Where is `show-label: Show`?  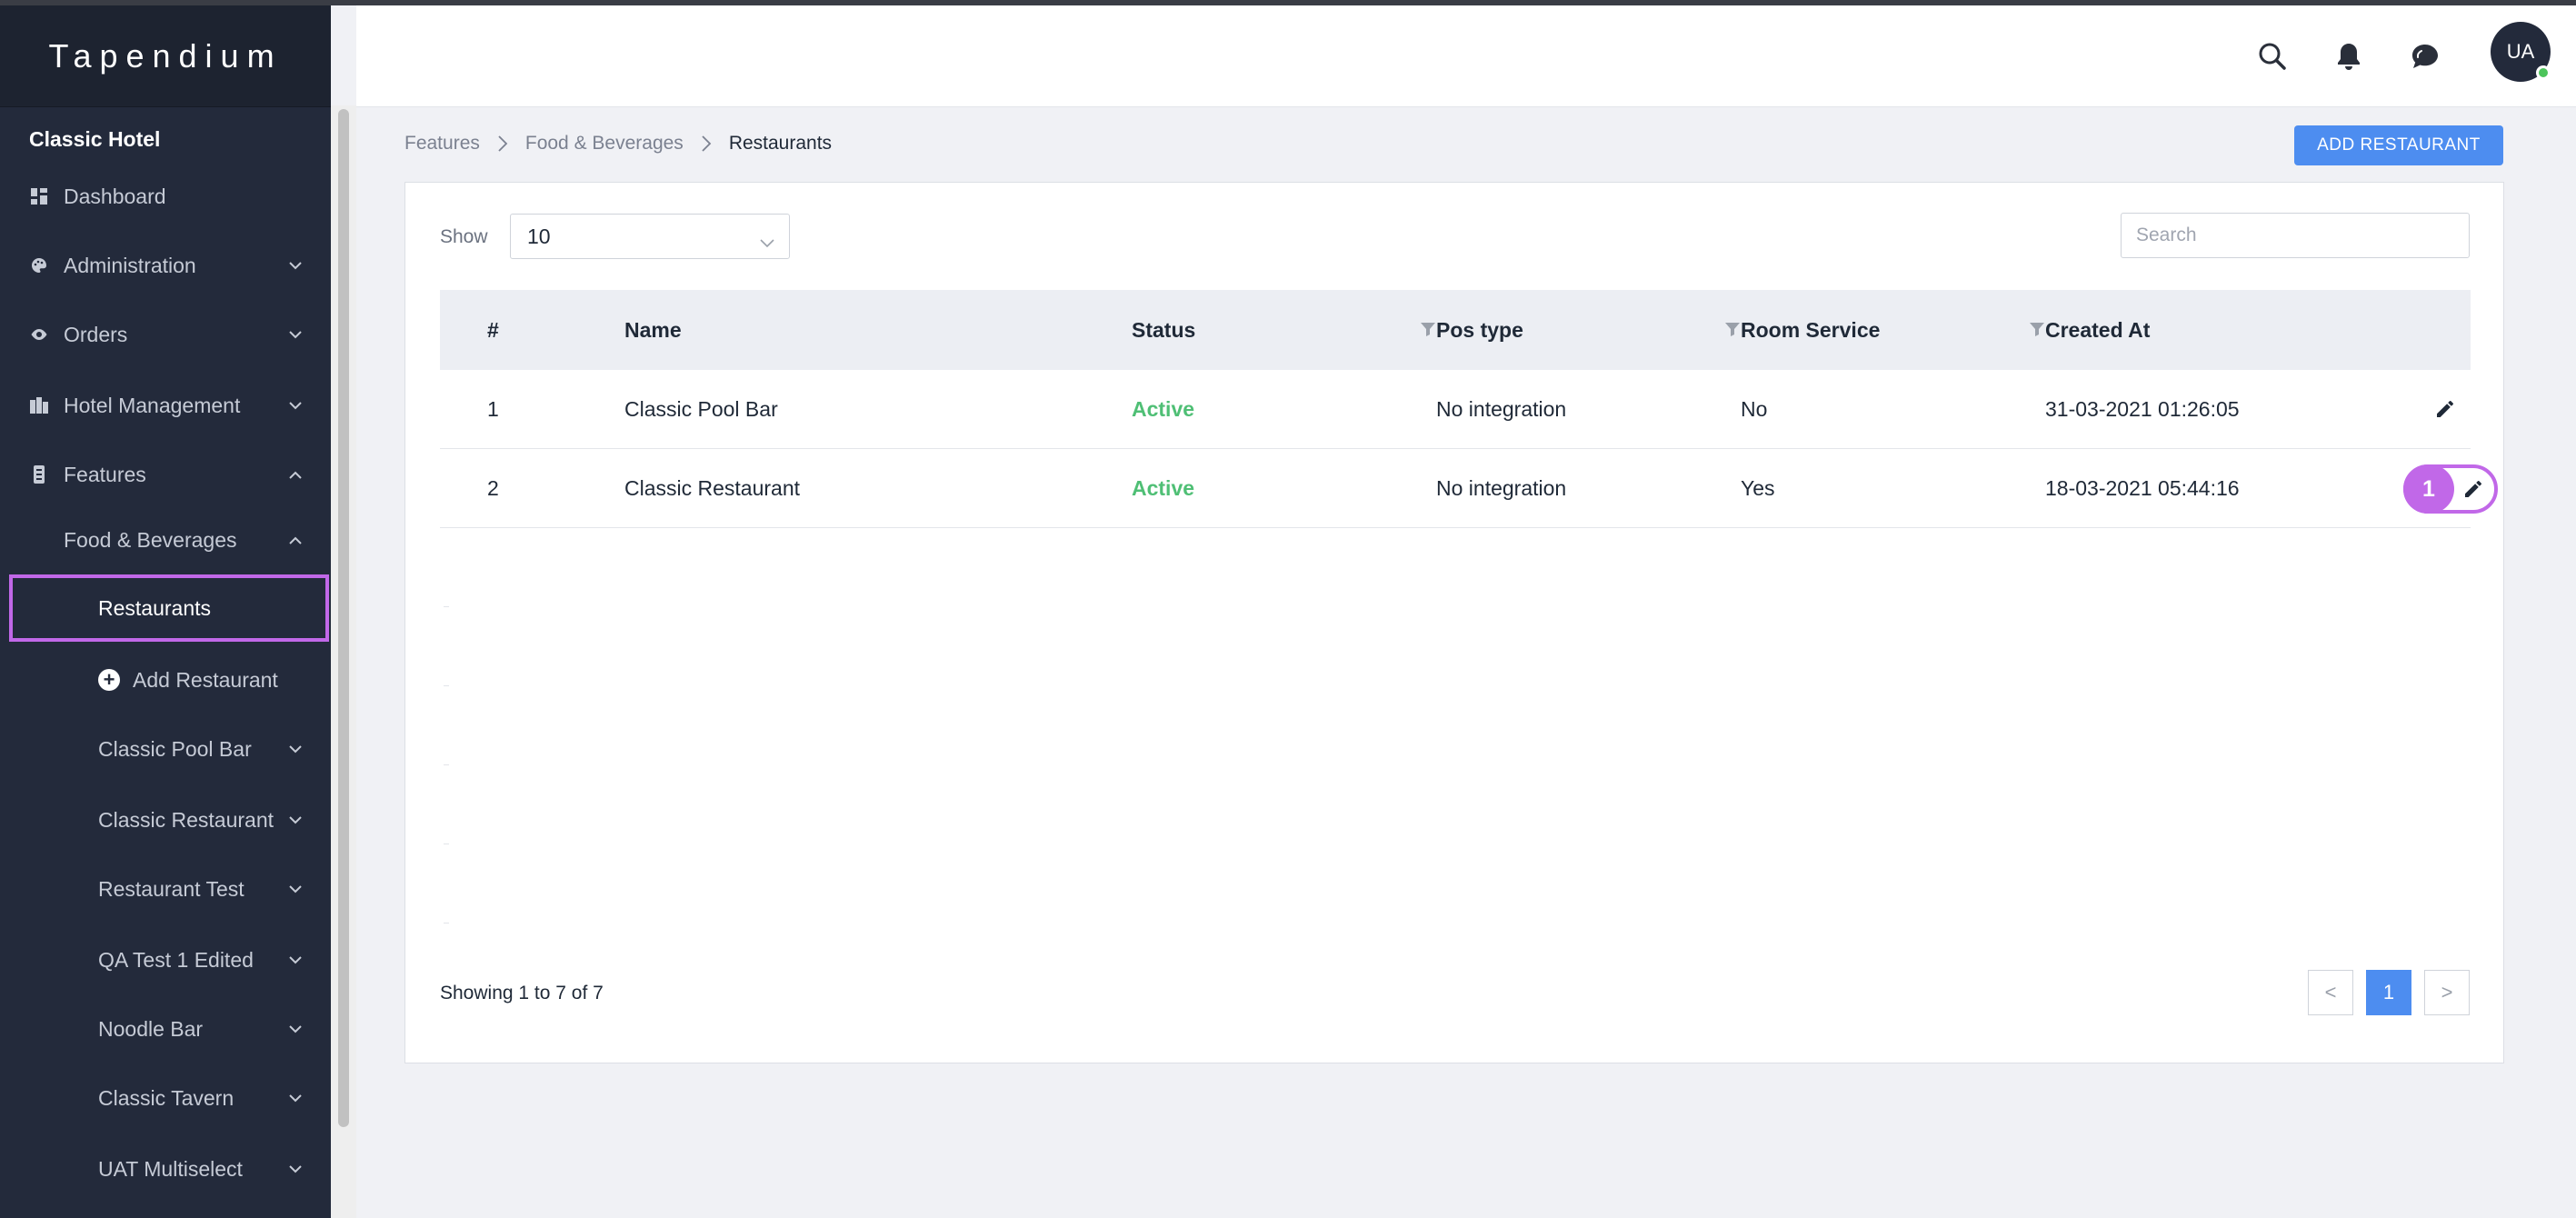 show-label: Show is located at coordinates (464, 237).